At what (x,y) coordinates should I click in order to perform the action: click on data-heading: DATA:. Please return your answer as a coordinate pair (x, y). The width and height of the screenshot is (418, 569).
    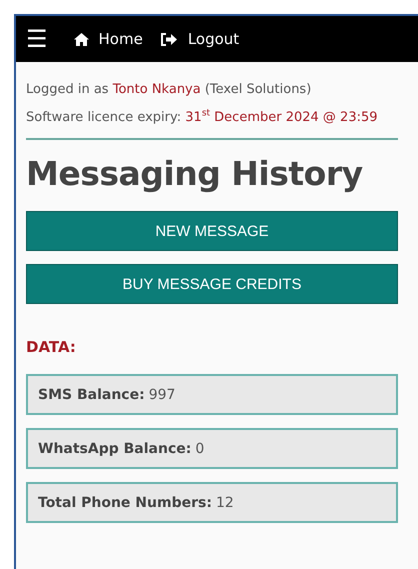
    Looking at the image, I should click on (51, 347).